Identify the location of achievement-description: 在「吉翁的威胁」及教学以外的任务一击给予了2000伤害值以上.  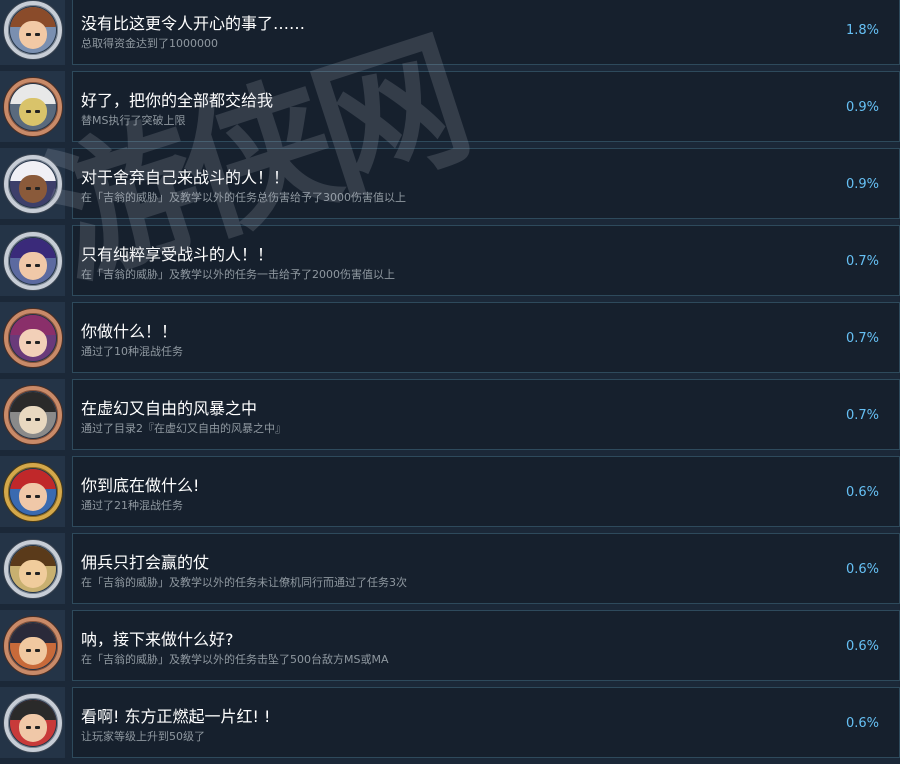
(238, 274).